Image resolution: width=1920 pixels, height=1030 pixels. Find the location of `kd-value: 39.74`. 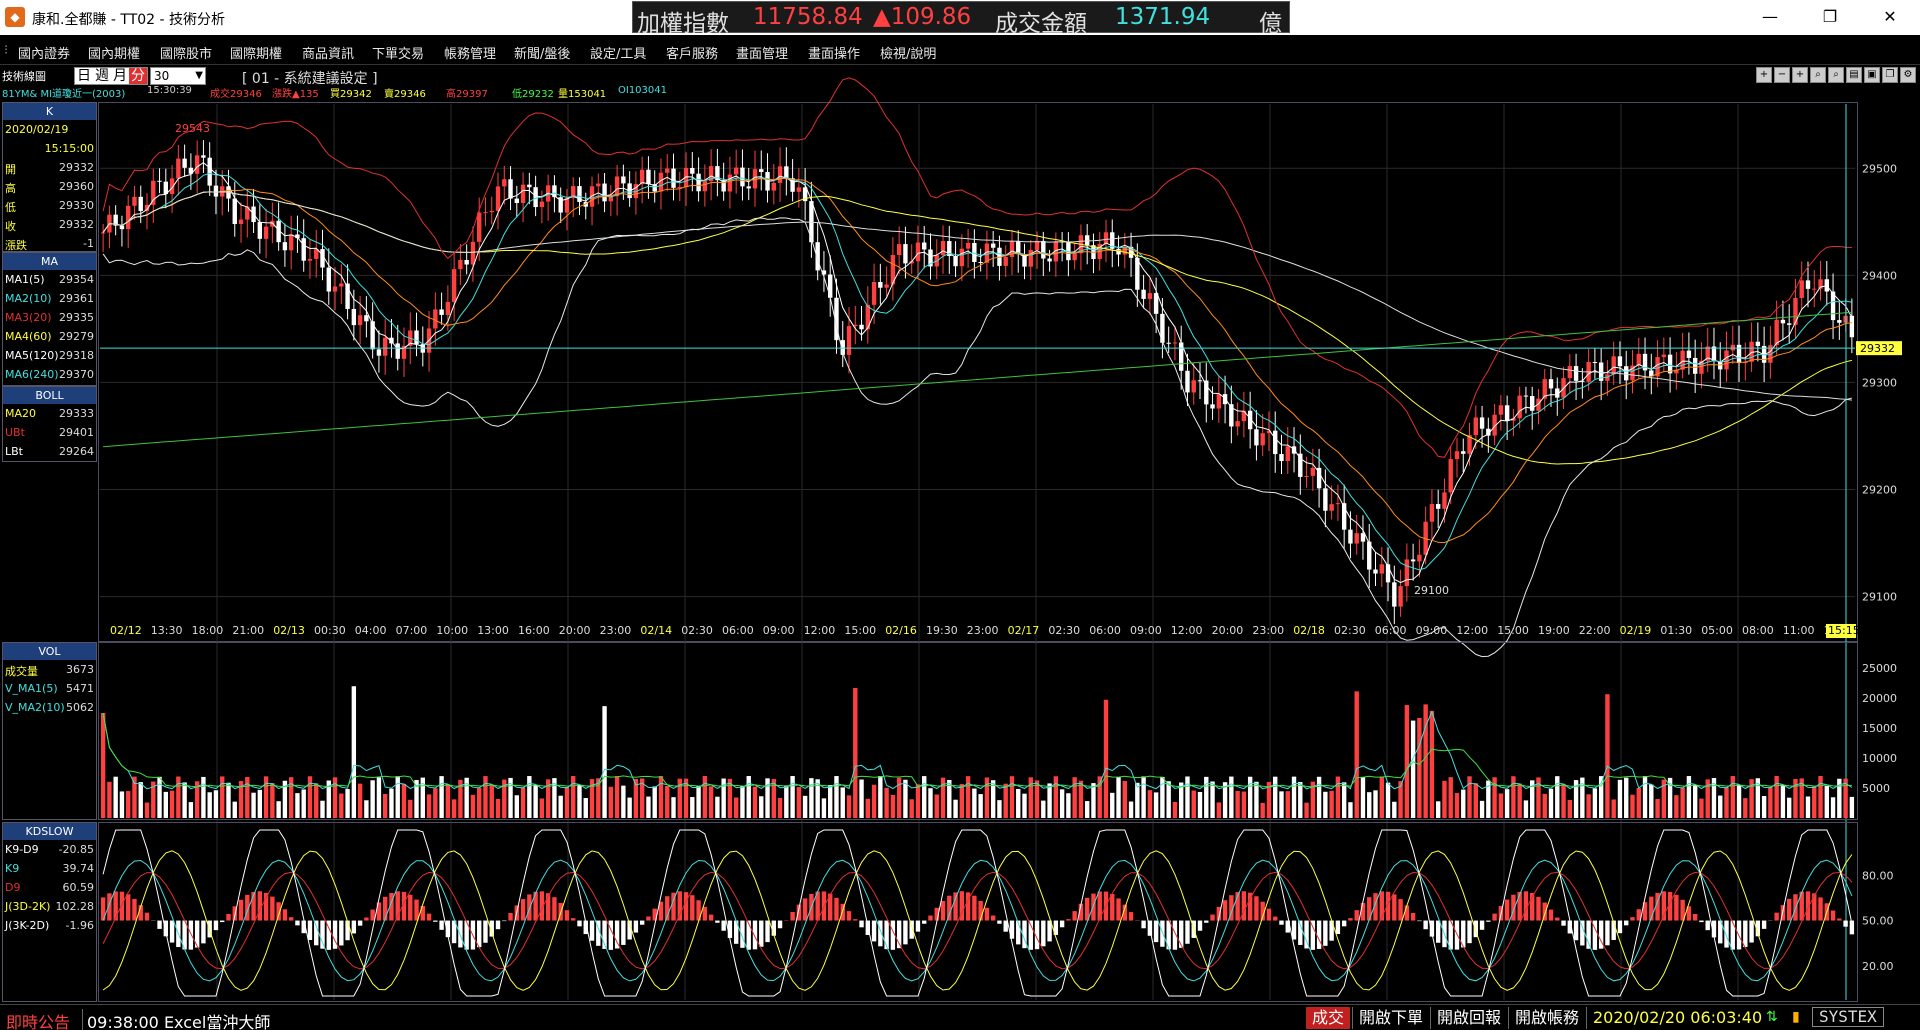

kd-value: 39.74 is located at coordinates (78, 868).